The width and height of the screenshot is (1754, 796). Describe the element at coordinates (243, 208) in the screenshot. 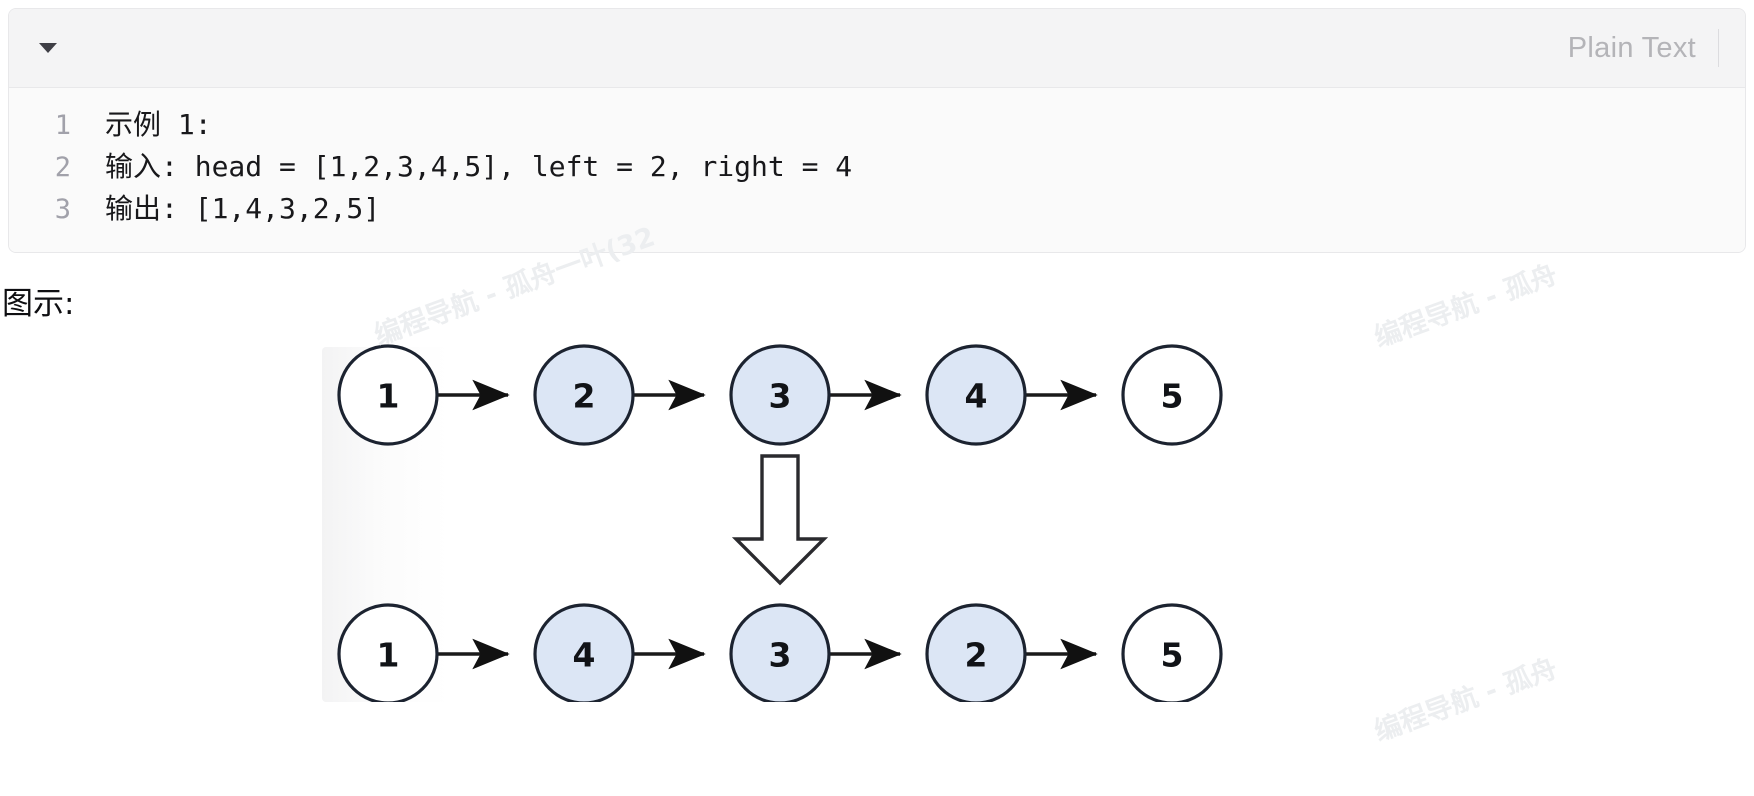

I see `line-content: 输出: [1,4,3,2,5]` at that location.